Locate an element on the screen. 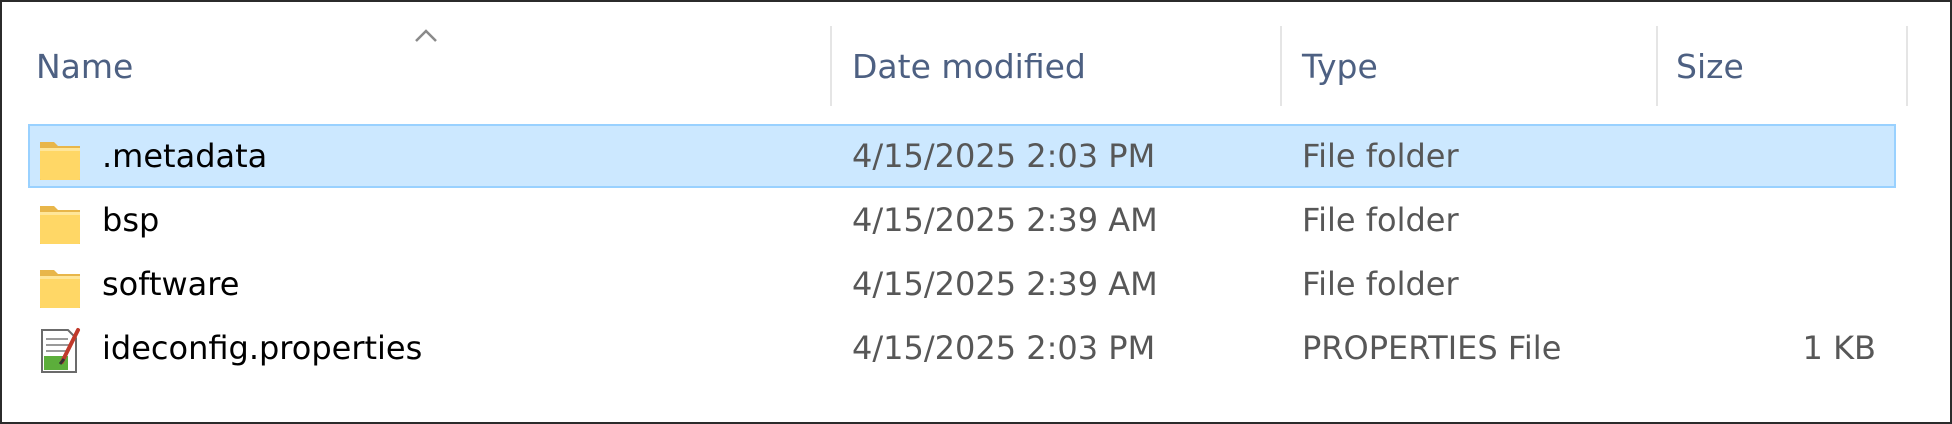  column-header-size: Size is located at coordinates (1790, 66).